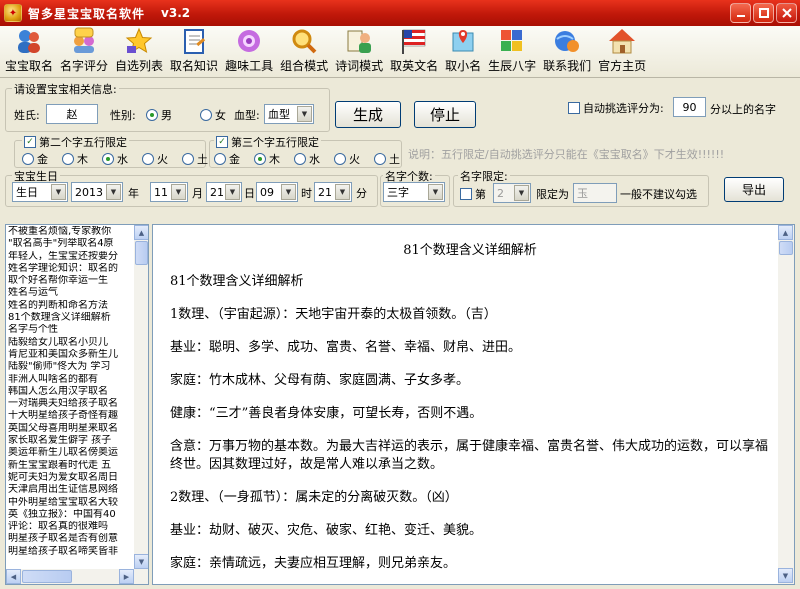  Describe the element at coordinates (141, 397) in the screenshot. I see `list-vertical-scrollbar: ▲ ▼` at that location.